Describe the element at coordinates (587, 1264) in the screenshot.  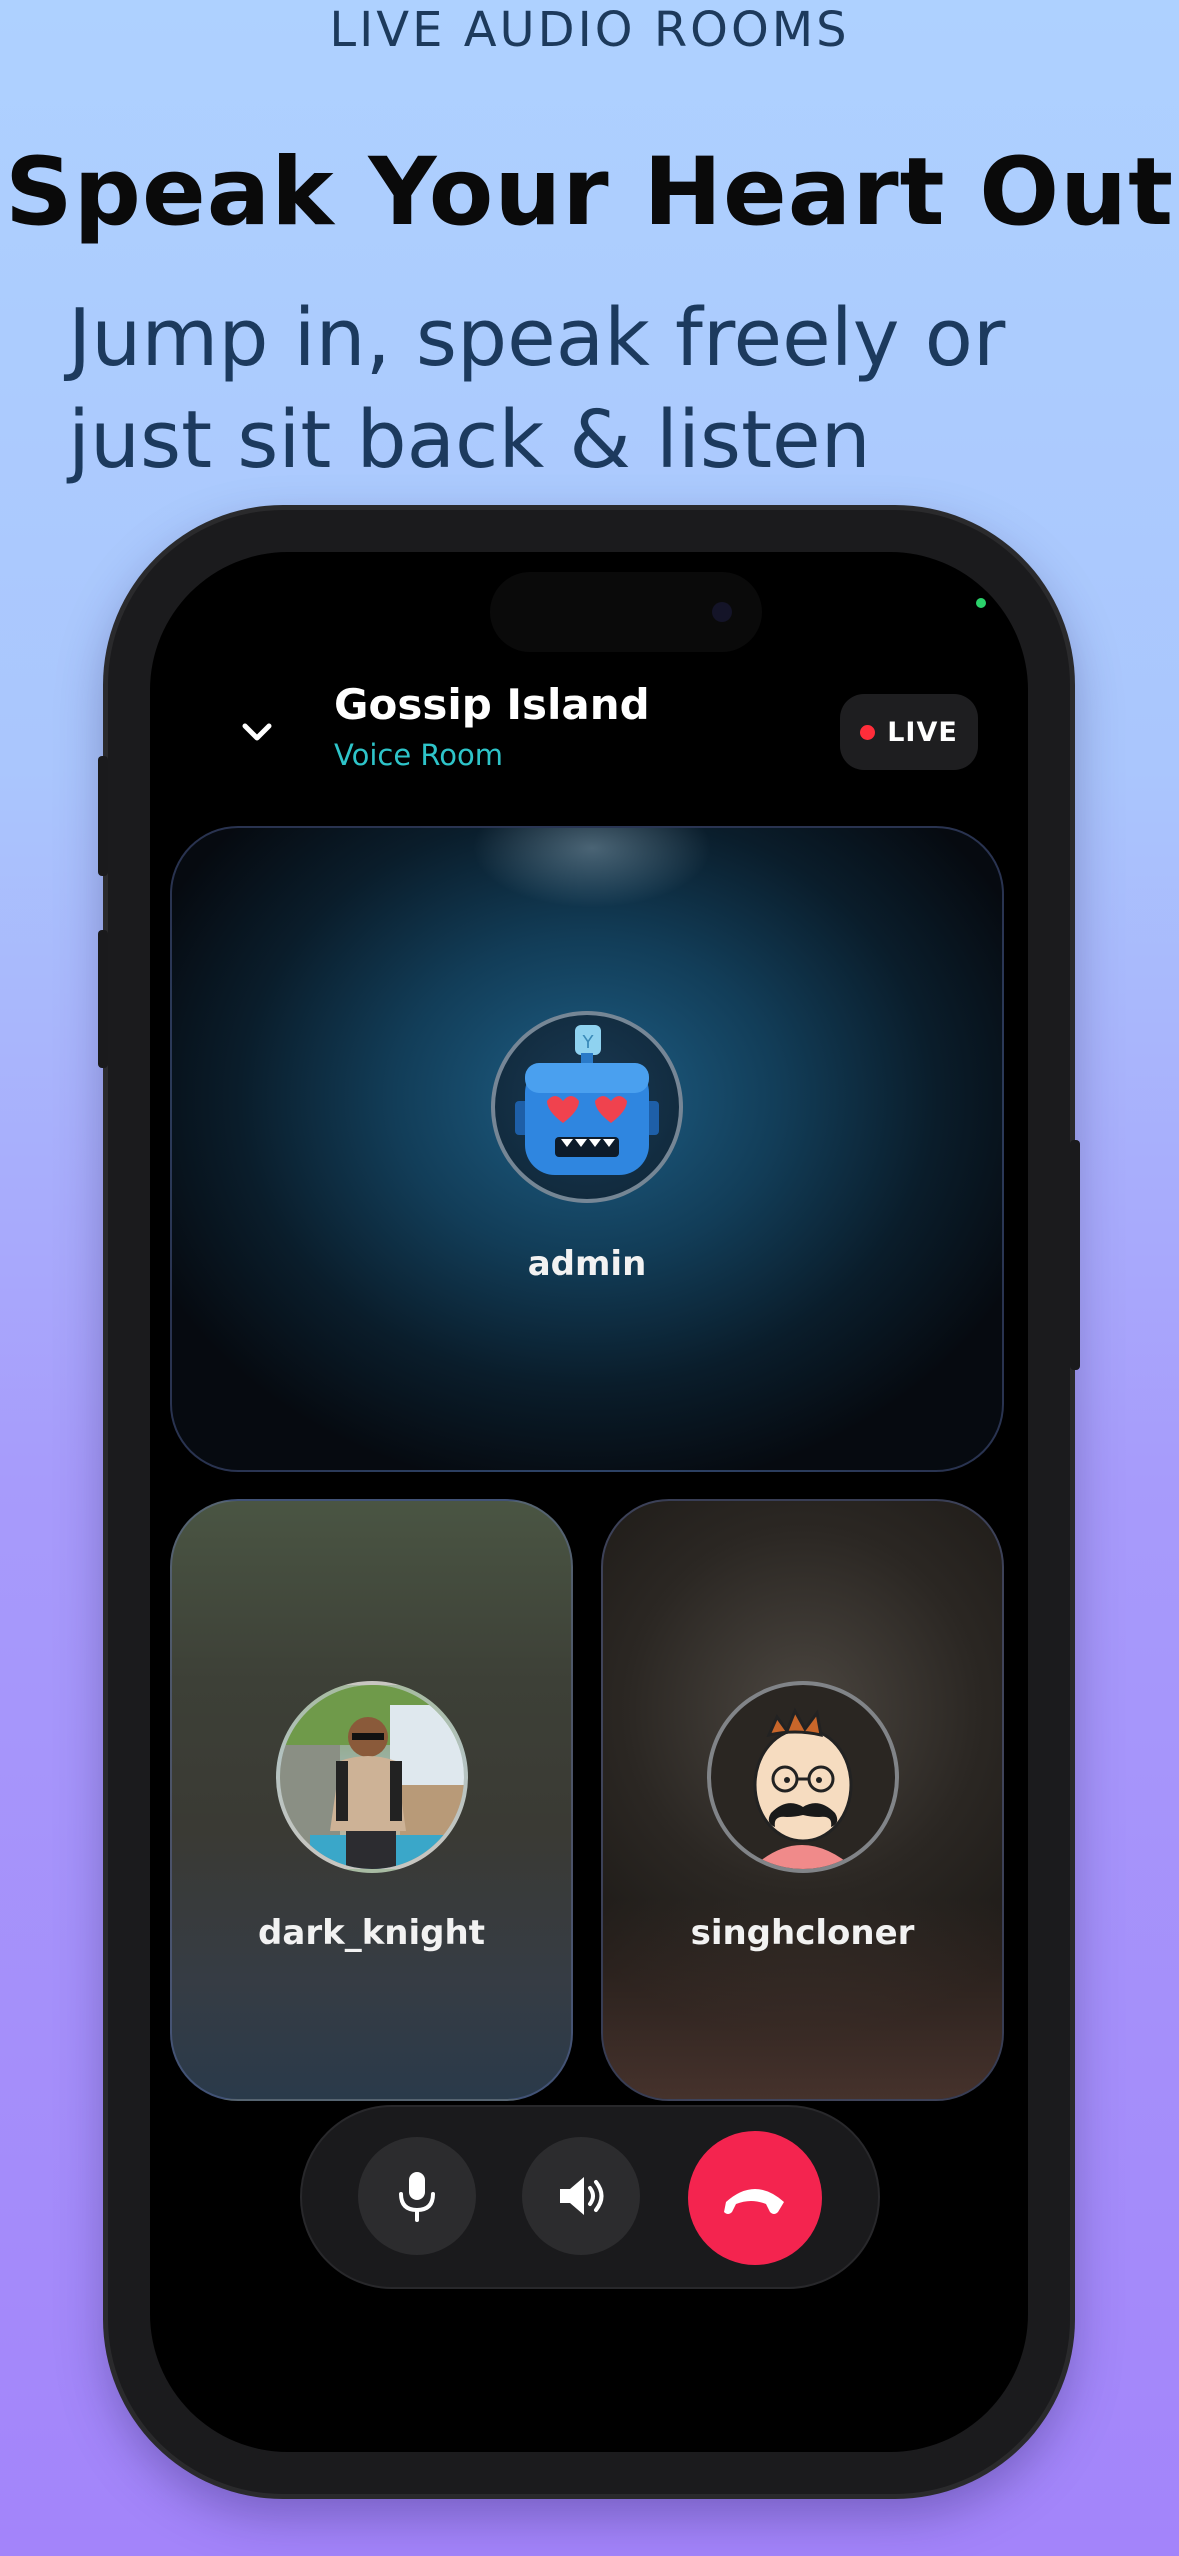
I see `participant-name: admin` at that location.